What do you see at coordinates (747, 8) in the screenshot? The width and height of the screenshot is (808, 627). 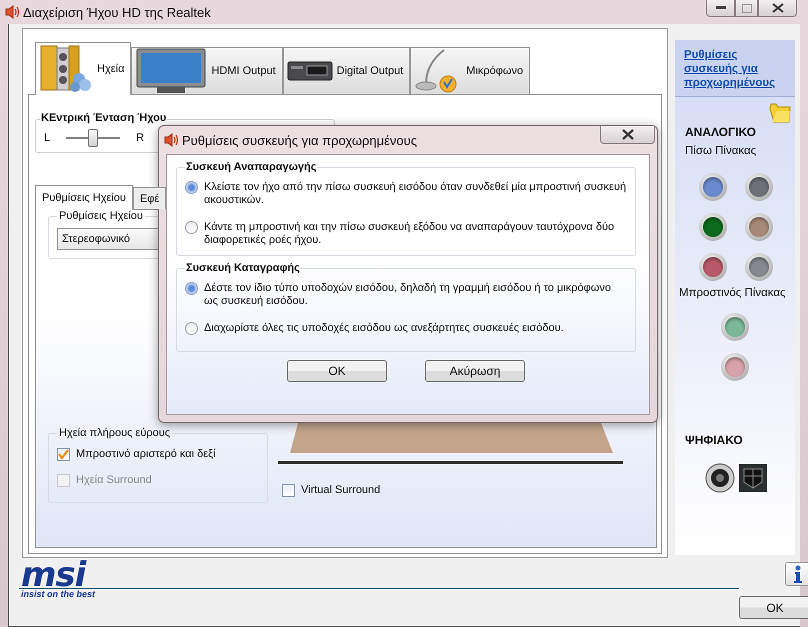 I see `maximize-icon` at bounding box center [747, 8].